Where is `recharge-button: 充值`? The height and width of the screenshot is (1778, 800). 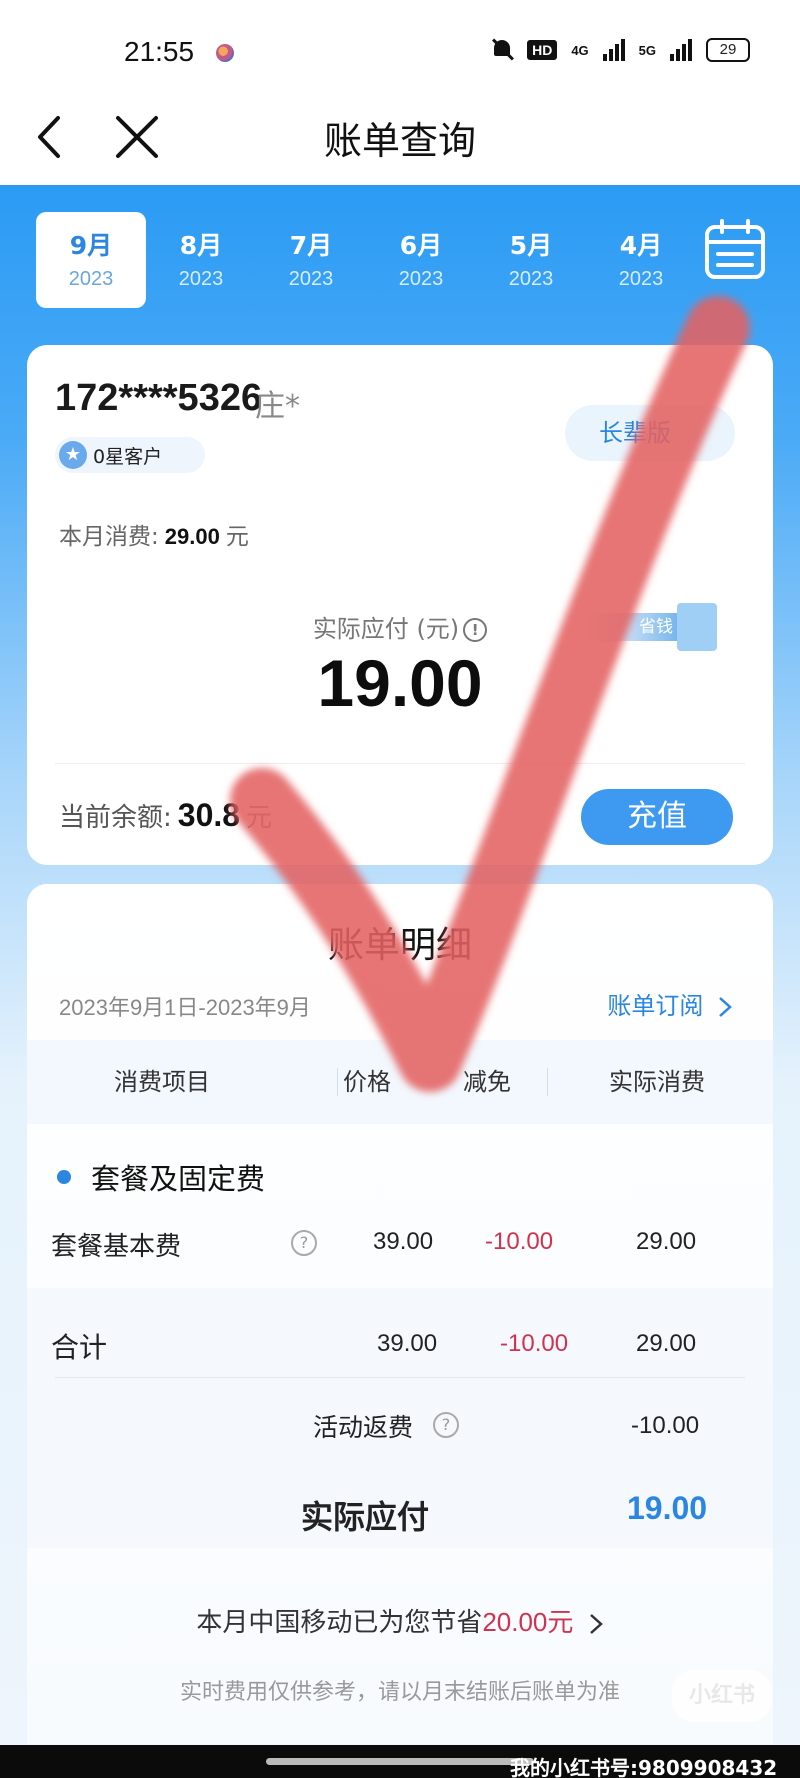
recharge-button: 充值 is located at coordinates (657, 817).